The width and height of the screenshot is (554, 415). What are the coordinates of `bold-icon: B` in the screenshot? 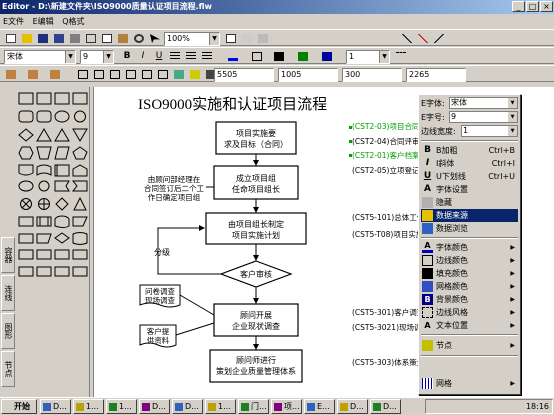 It's located at (127, 56).